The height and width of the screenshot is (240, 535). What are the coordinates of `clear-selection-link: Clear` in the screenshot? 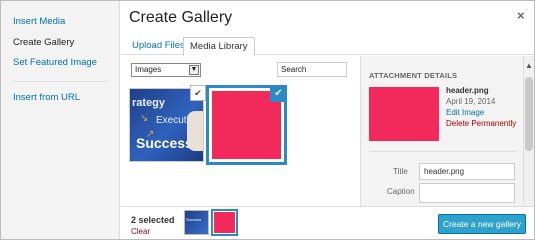 It's located at (140, 231).